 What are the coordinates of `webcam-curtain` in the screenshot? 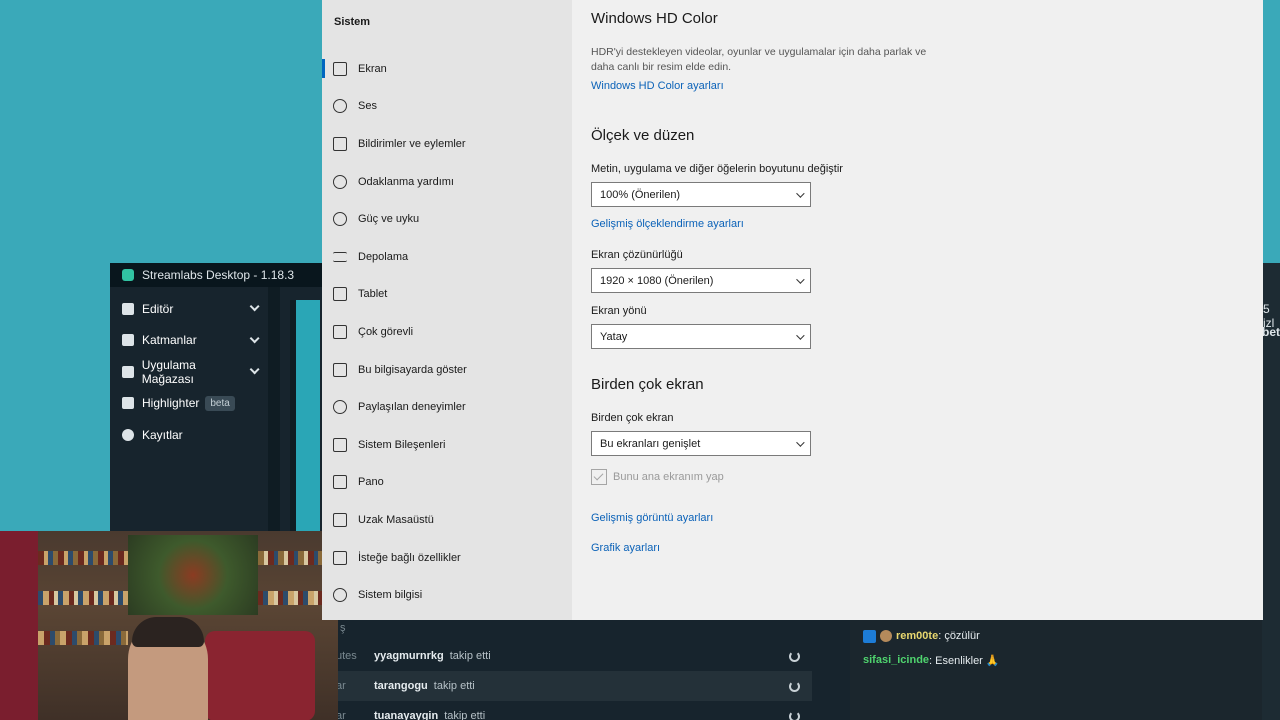 It's located at (19, 625).